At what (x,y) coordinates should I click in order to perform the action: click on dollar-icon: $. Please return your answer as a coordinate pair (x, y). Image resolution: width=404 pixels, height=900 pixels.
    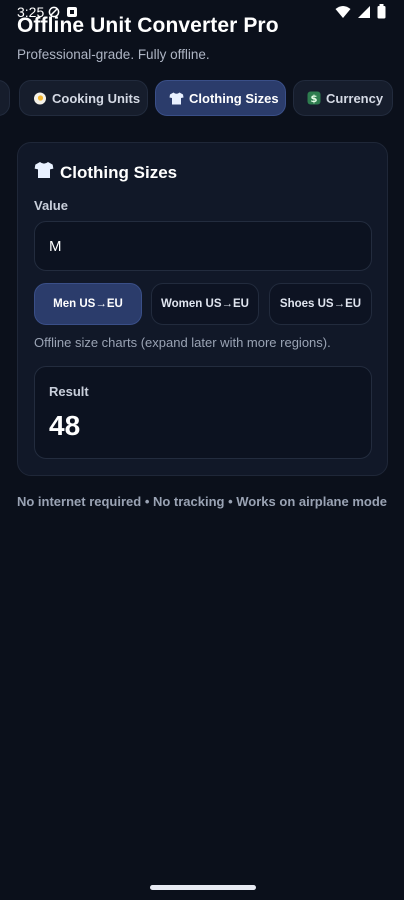
    Looking at the image, I should click on (314, 98).